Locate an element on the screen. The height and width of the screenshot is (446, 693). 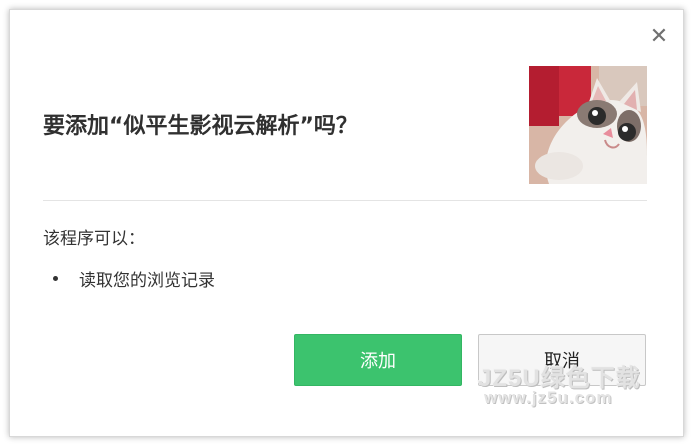
permission-label: 读取您的浏览记录 is located at coordinates (147, 281).